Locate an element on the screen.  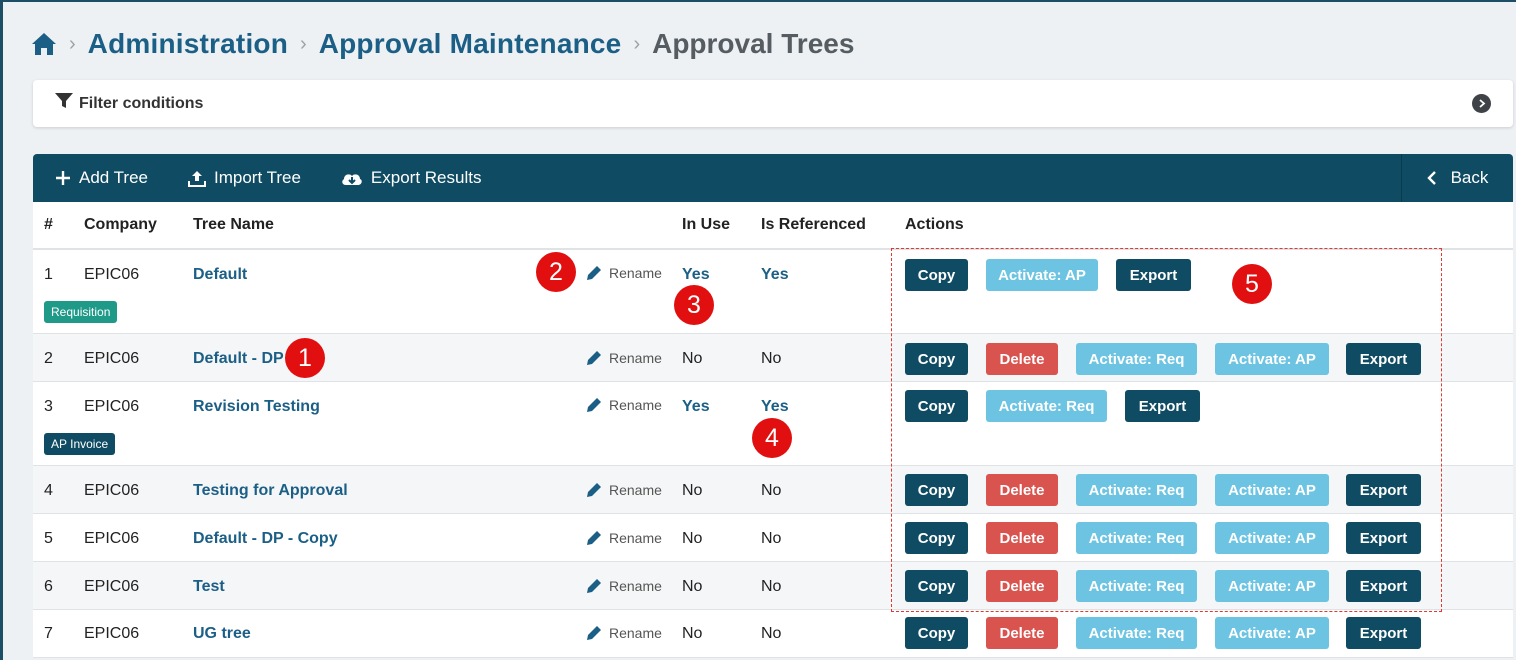
breadcrumb-administration: Administration is located at coordinates (188, 44).